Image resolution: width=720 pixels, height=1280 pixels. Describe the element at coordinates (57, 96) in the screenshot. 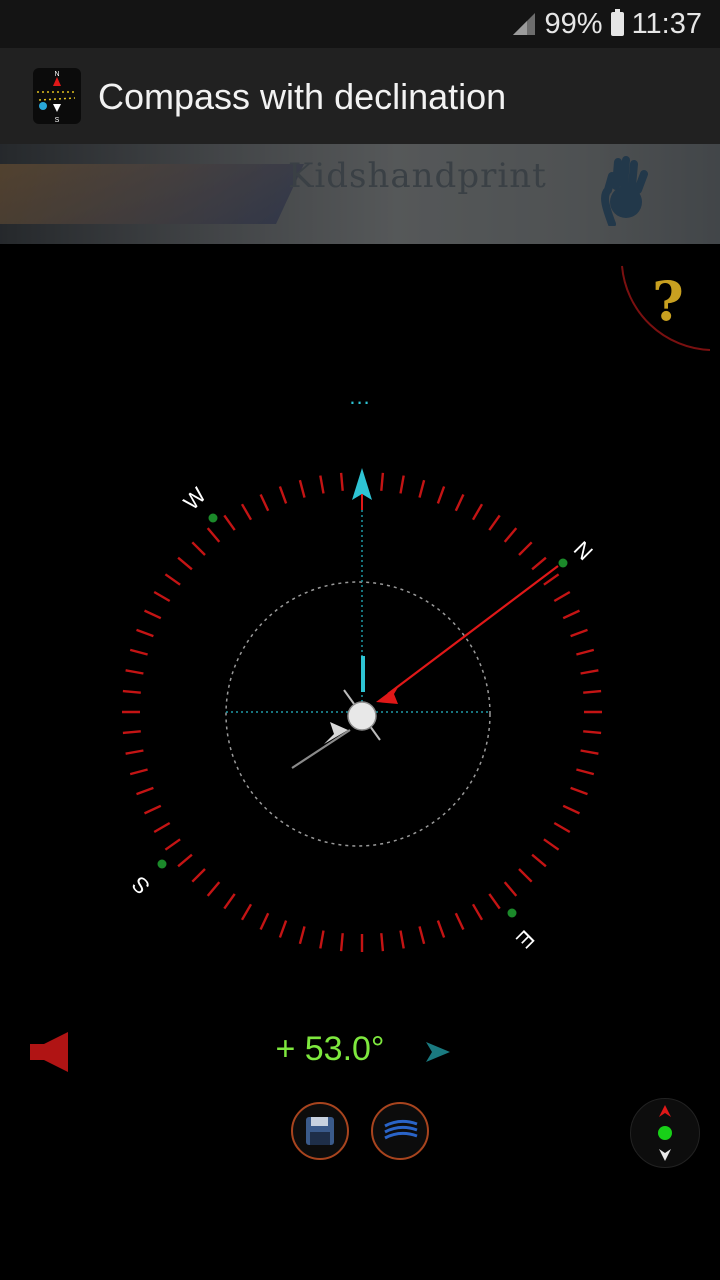

I see `app-logo-icon: N S` at that location.